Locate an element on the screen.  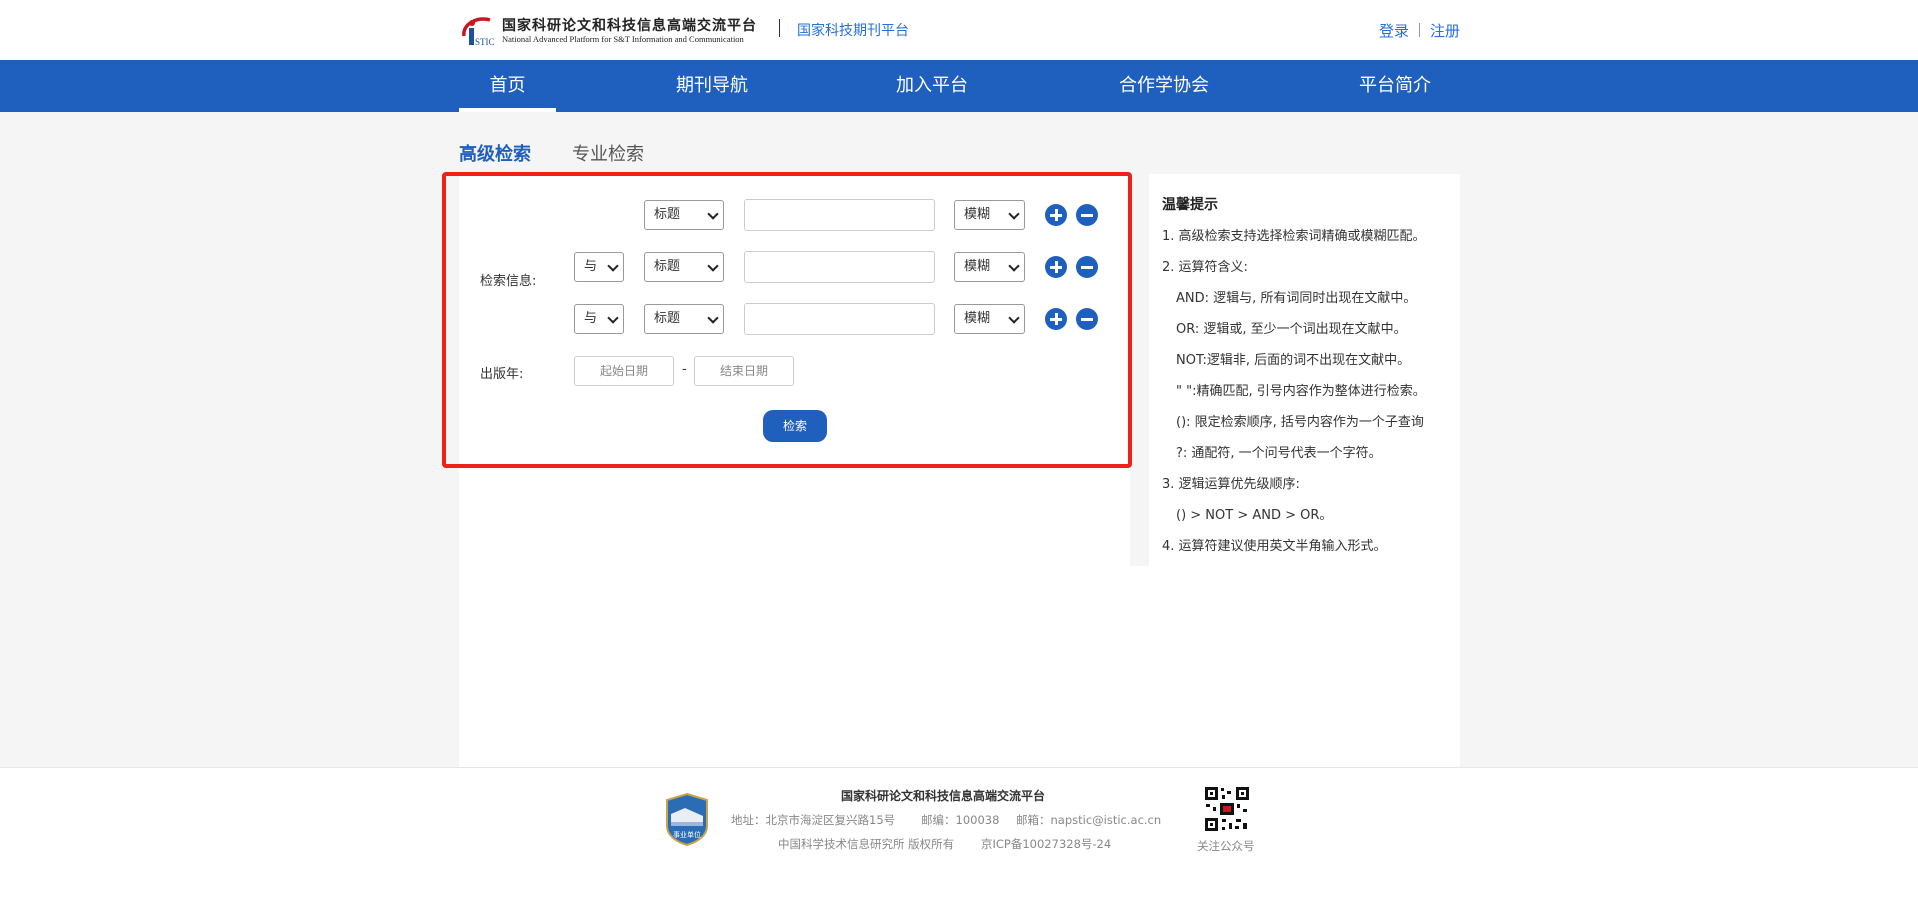
tips-title: 温馨提示 is located at coordinates (1190, 205).